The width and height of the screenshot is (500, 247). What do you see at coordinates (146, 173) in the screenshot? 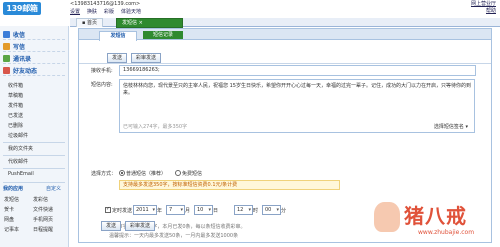
I see `mode-normal-label: 普通短信（推荐）` at bounding box center [146, 173].